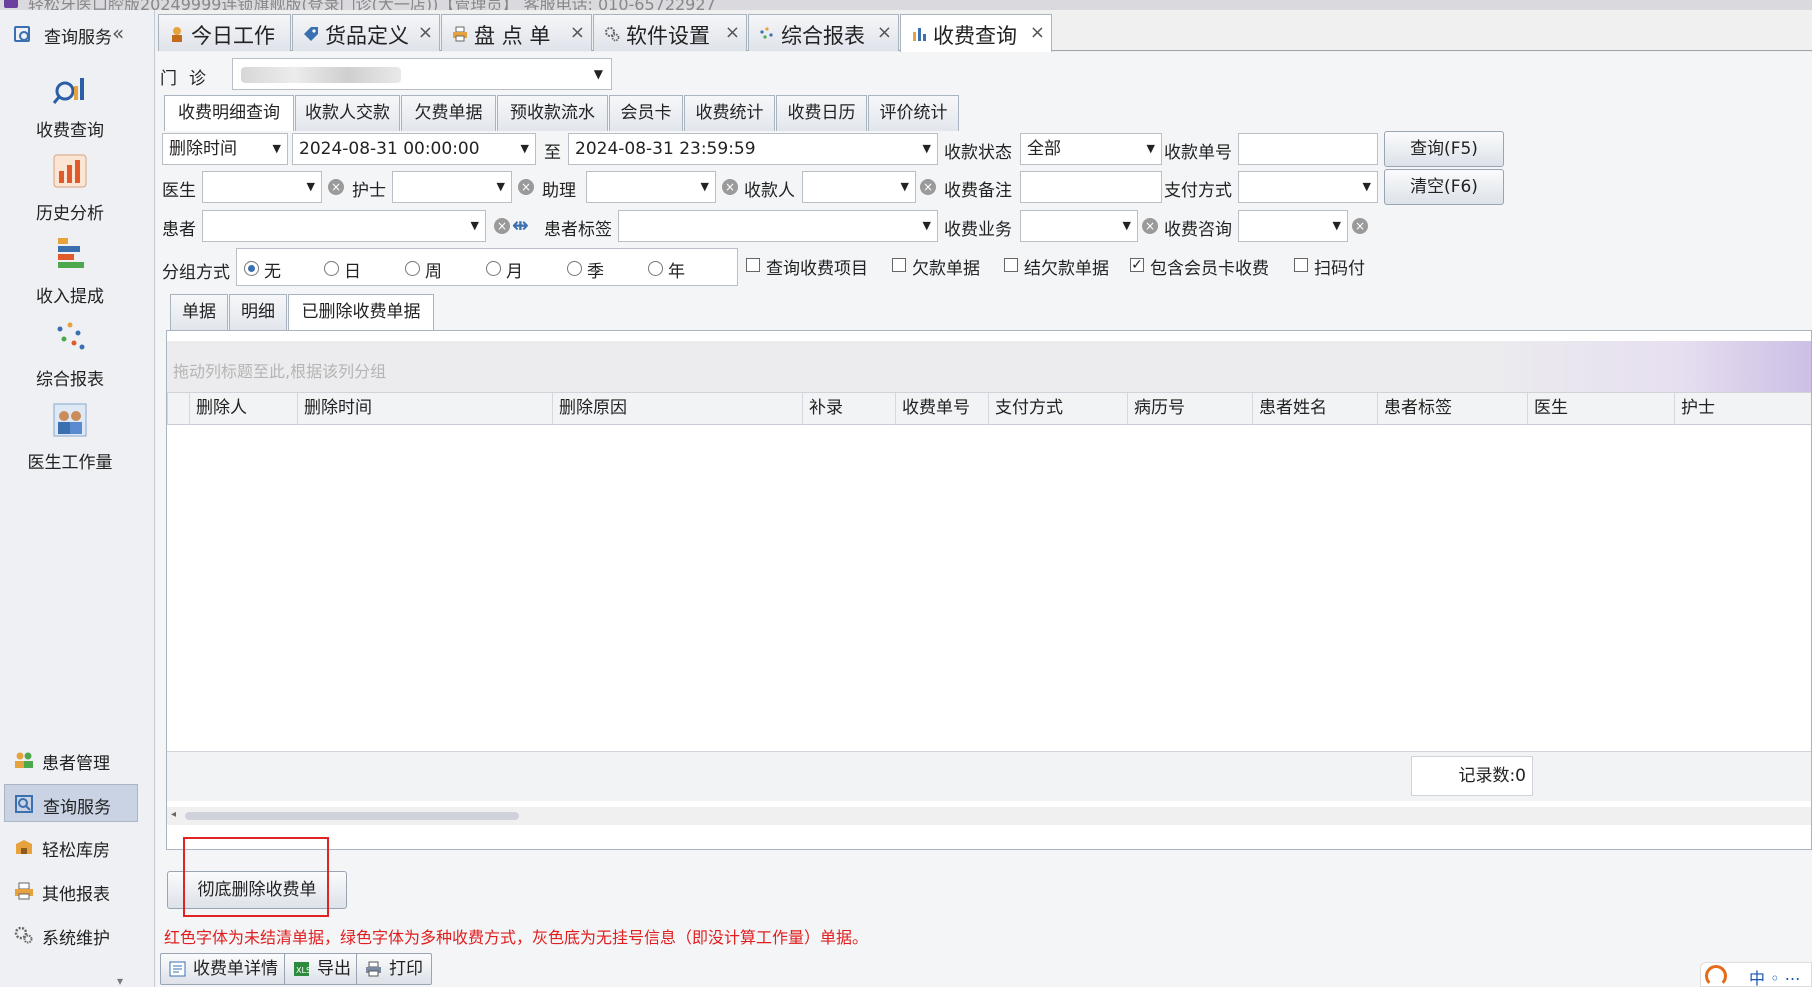 Image resolution: width=1812 pixels, height=987 pixels. What do you see at coordinates (352, 816) in the screenshot?
I see `scrollbar-thumb` at bounding box center [352, 816].